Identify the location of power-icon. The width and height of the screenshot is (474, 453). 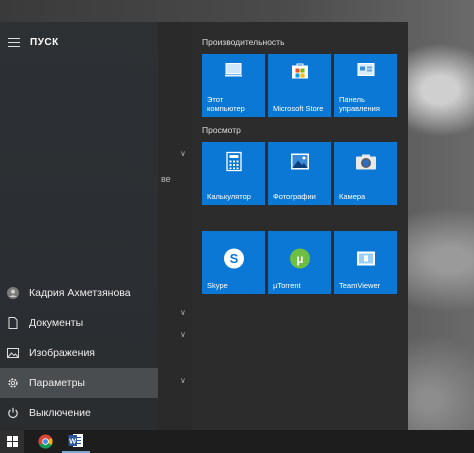
(13, 413).